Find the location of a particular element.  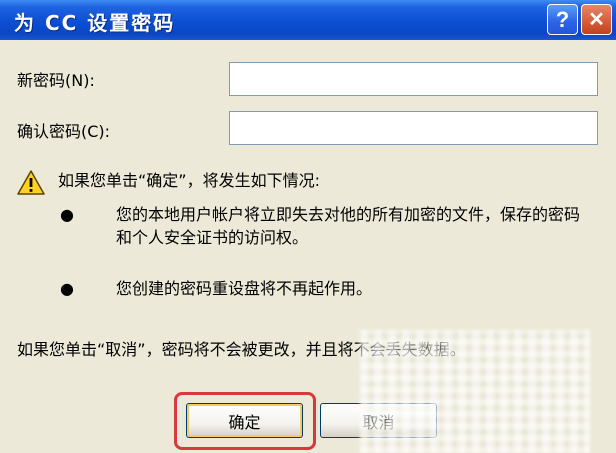

blur-overlay is located at coordinates (475, 391).